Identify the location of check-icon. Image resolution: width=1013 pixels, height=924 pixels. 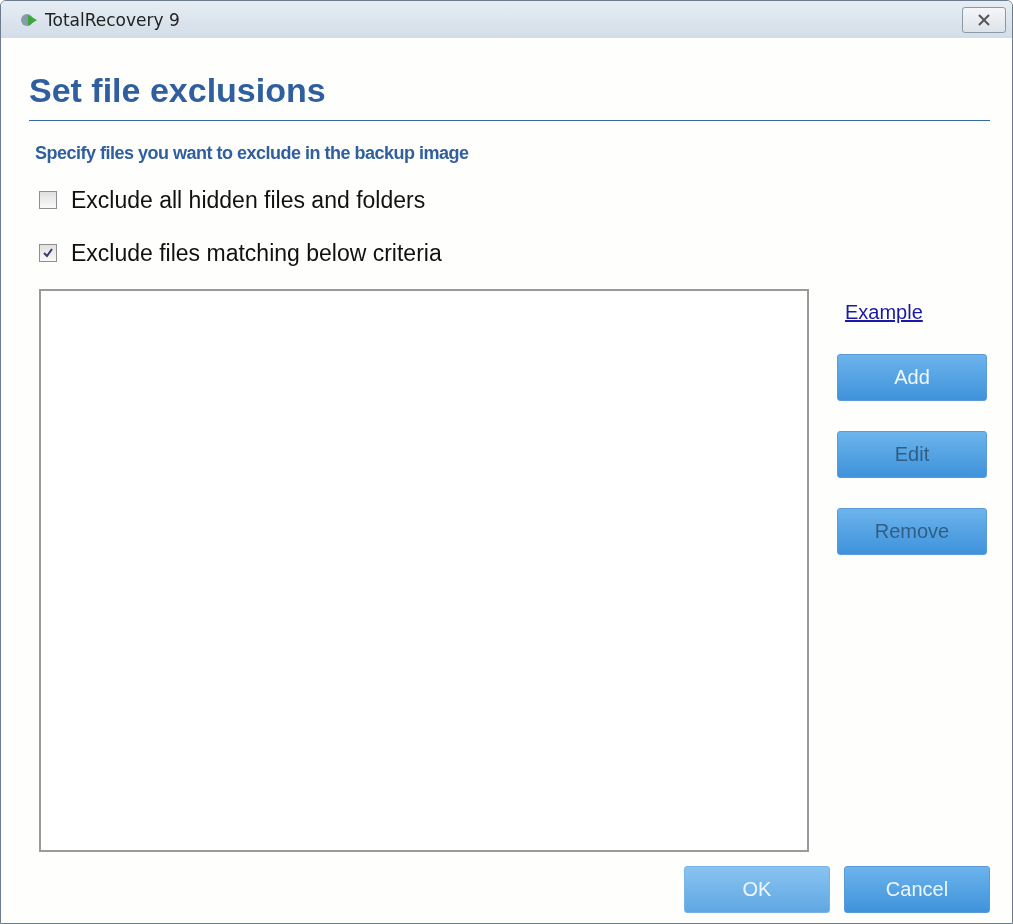
(48, 253).